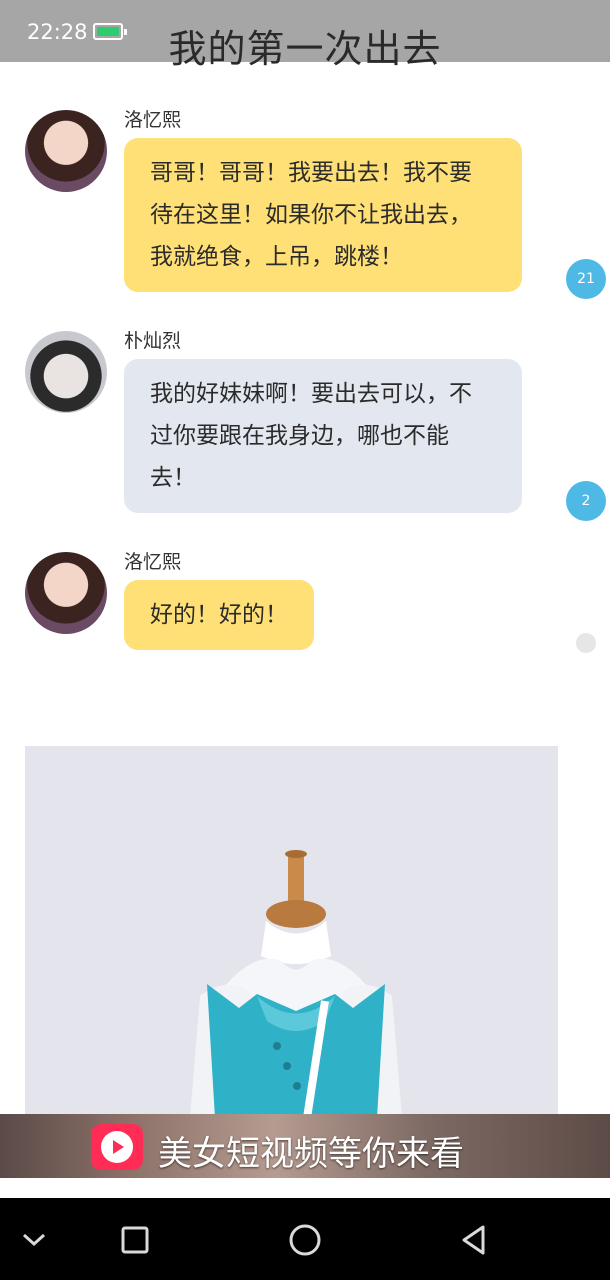  What do you see at coordinates (153, 341) in the screenshot?
I see `sender-name: 朴灿烈` at bounding box center [153, 341].